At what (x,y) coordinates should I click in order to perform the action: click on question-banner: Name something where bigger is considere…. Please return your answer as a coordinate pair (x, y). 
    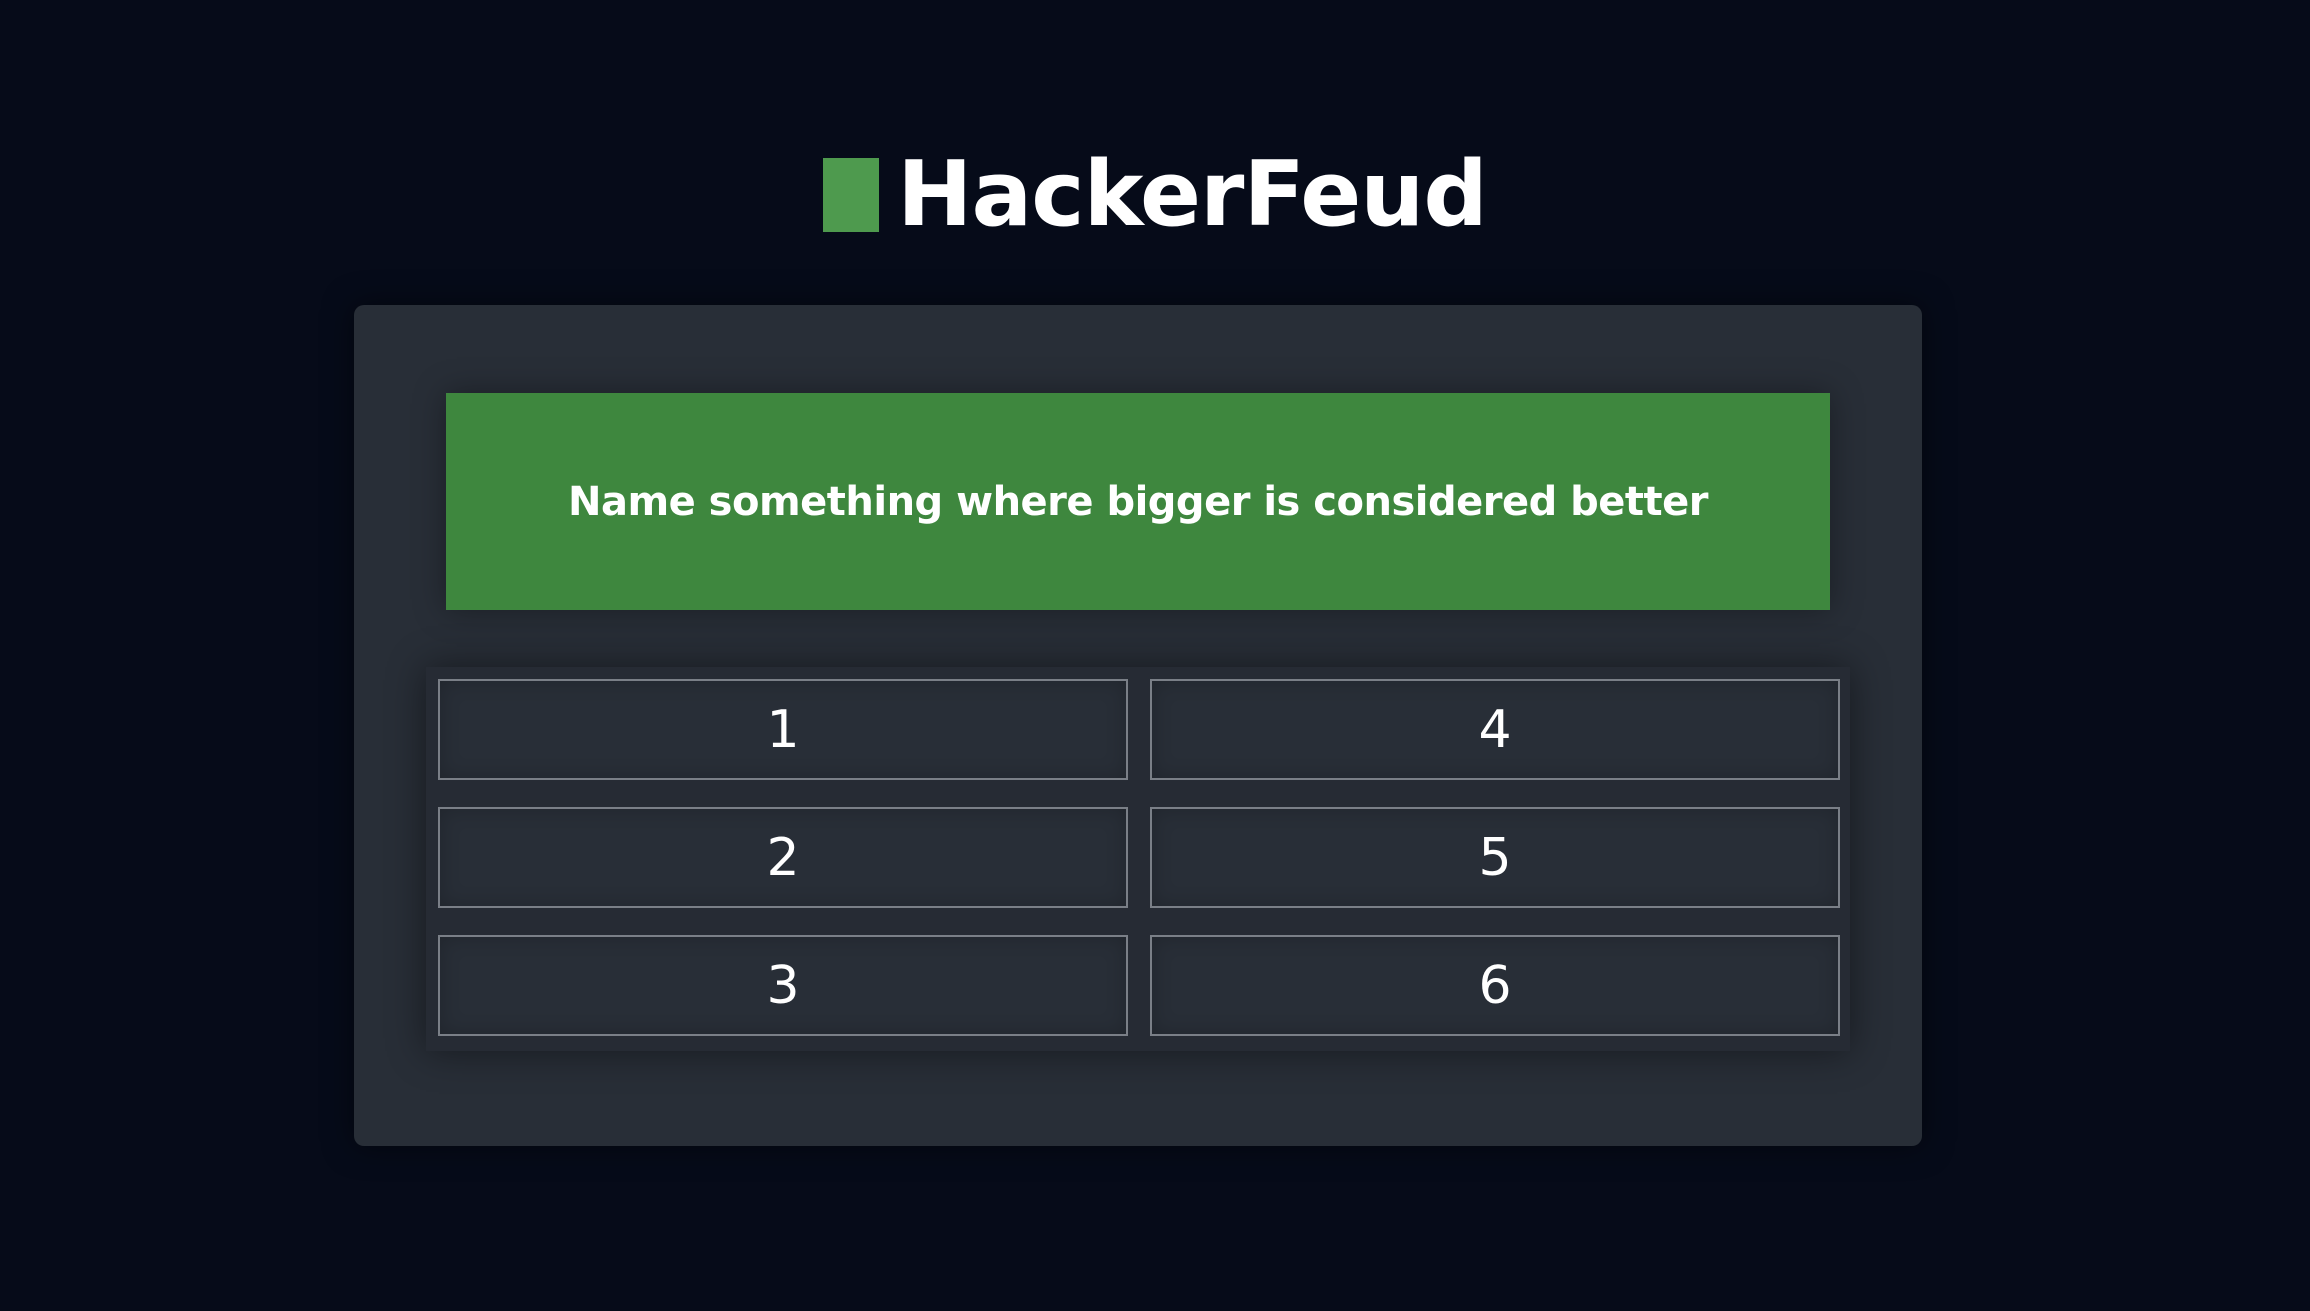
    Looking at the image, I should click on (1138, 501).